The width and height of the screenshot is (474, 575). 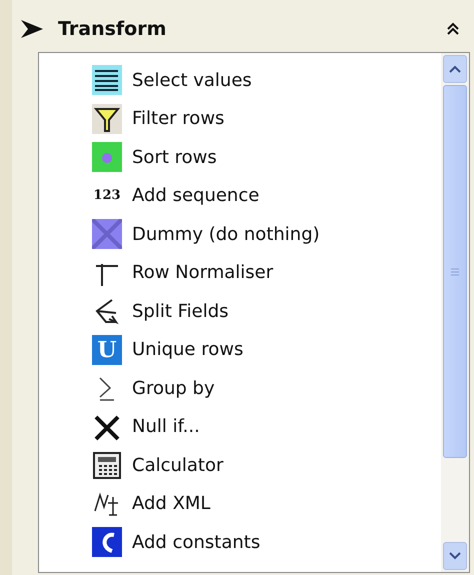 I want to click on grip-icon, so click(x=455, y=271).